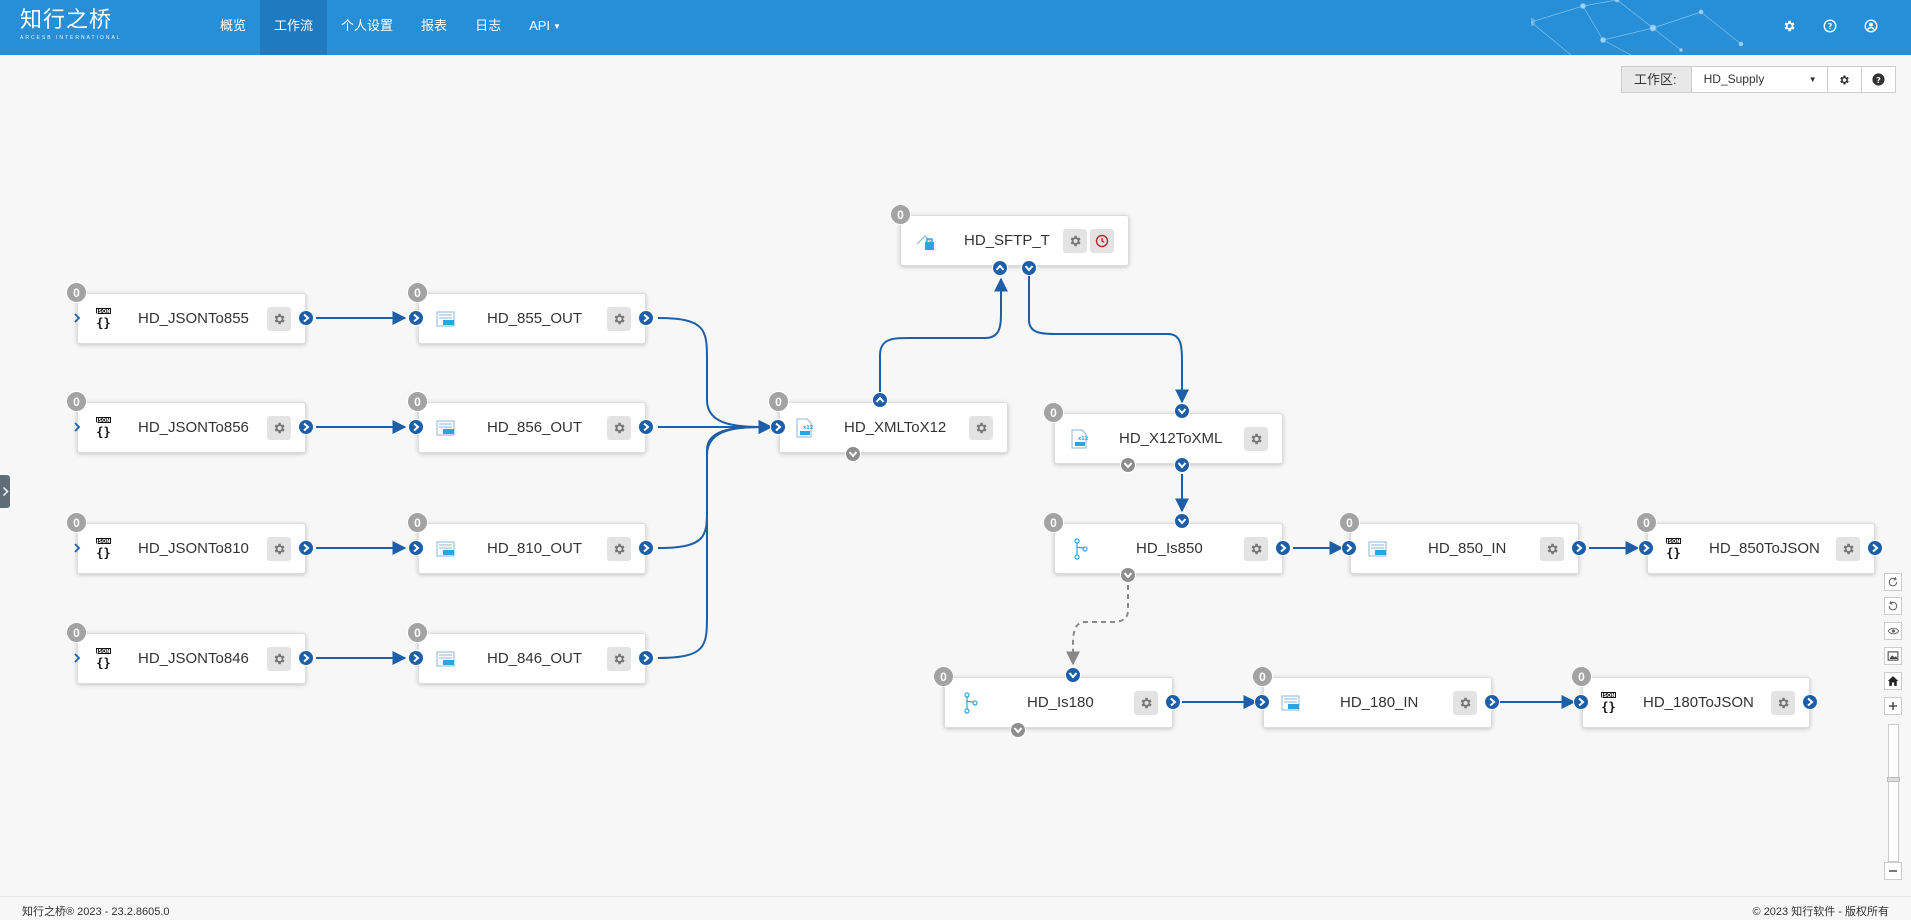 This screenshot has height=920, width=1911. I want to click on flow-node: JSON{} HD_180ToJSON, so click(1696, 702).